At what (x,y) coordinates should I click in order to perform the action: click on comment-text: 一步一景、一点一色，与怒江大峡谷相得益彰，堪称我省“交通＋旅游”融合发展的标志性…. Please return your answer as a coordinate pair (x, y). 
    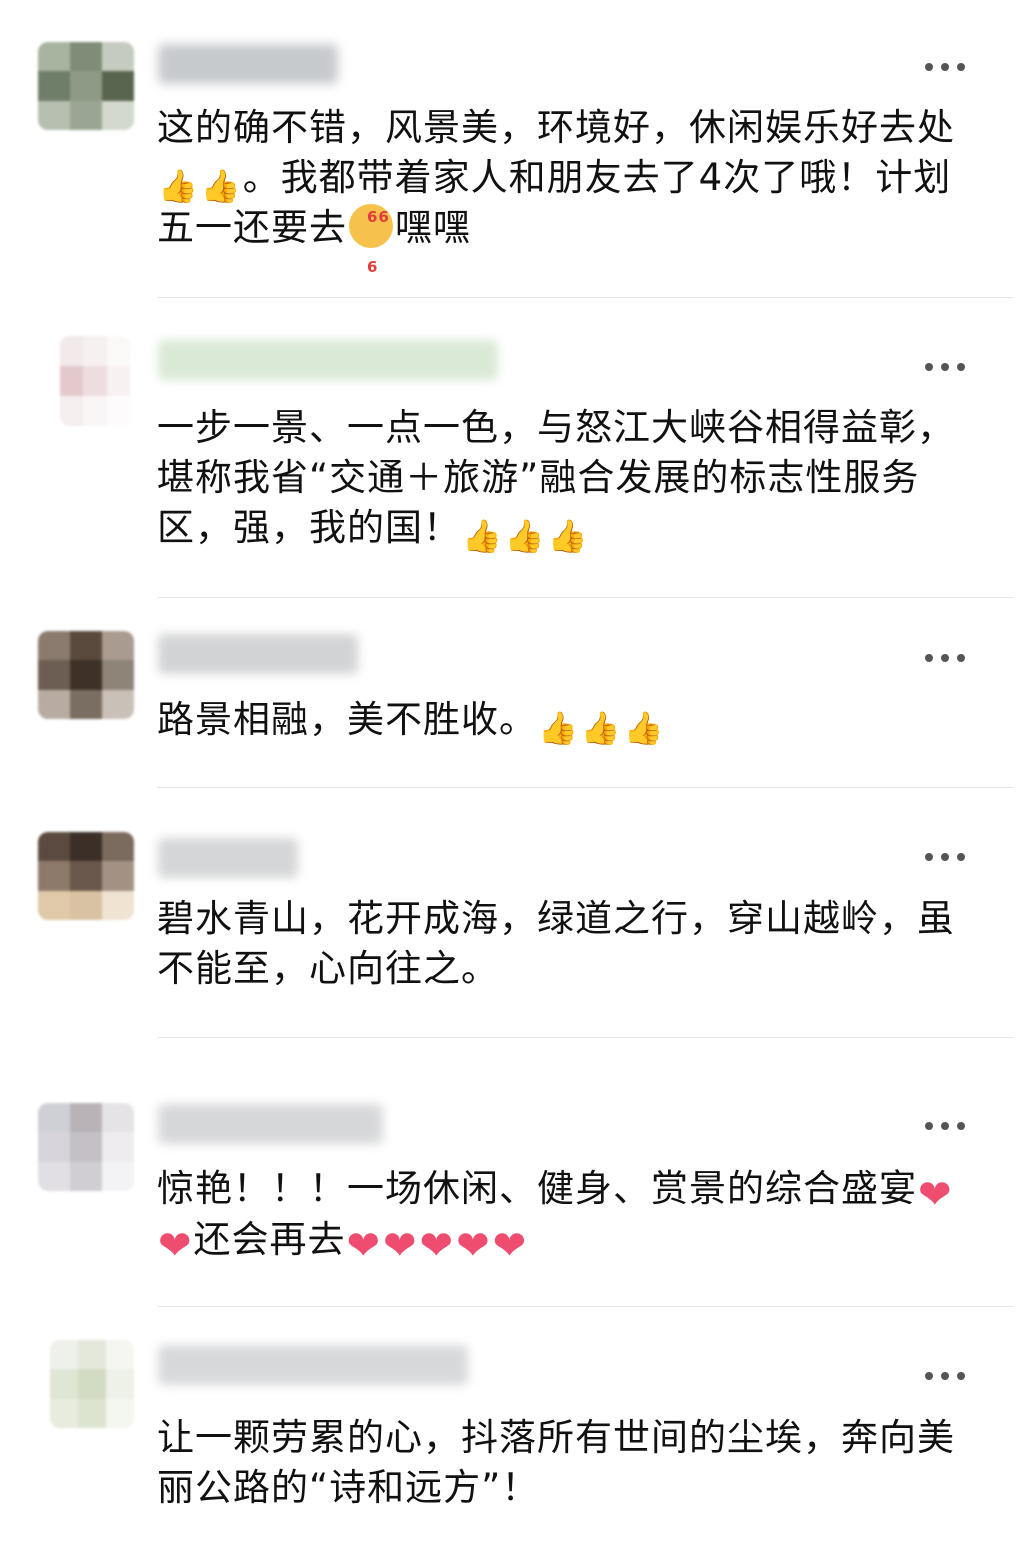
    Looking at the image, I should click on (556, 480).